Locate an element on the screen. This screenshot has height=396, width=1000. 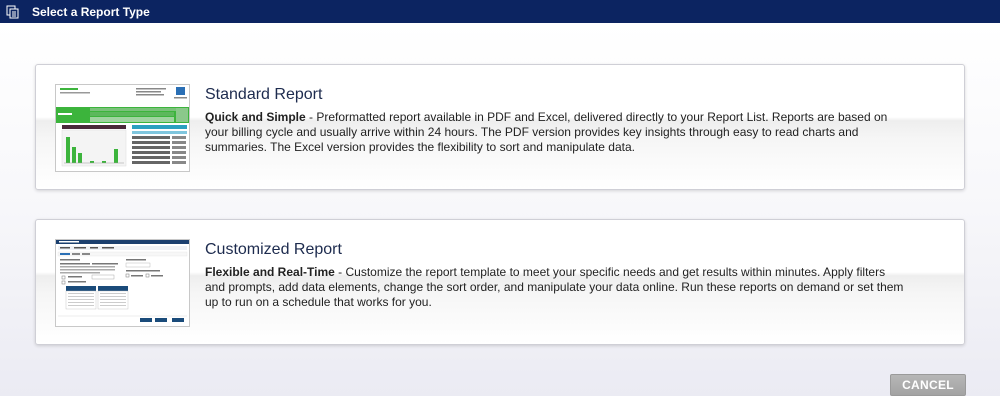
dialog-title: Select a Report Type is located at coordinates (91, 11).